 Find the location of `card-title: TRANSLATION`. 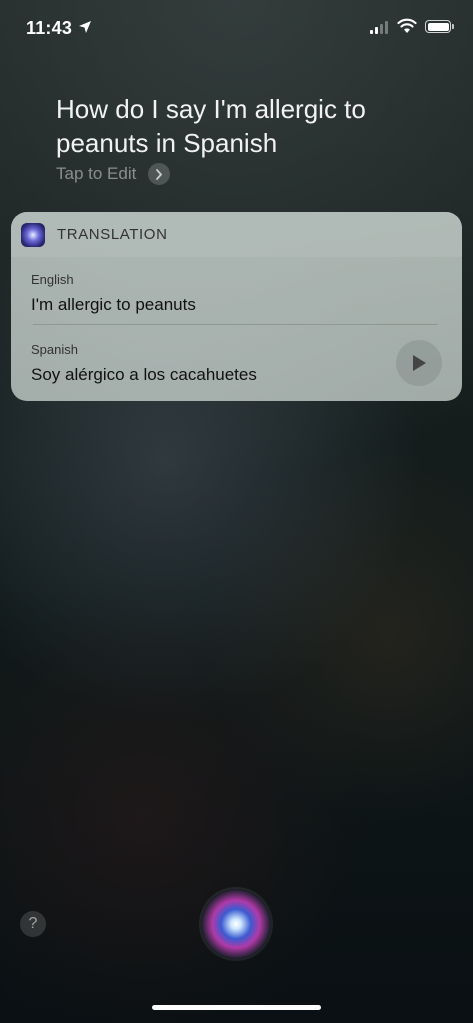

card-title: TRANSLATION is located at coordinates (112, 234).